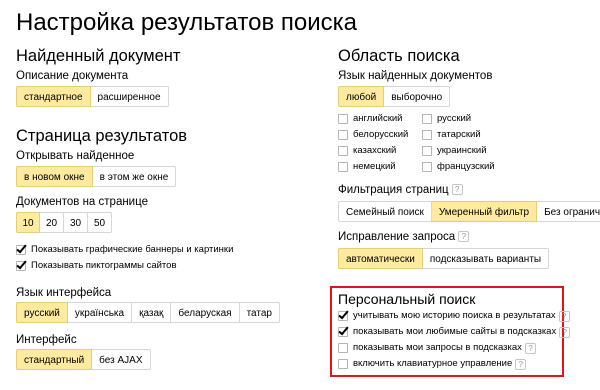  What do you see at coordinates (381, 134) in the screenshot?
I see `language-label-belarusian: белорусский` at bounding box center [381, 134].